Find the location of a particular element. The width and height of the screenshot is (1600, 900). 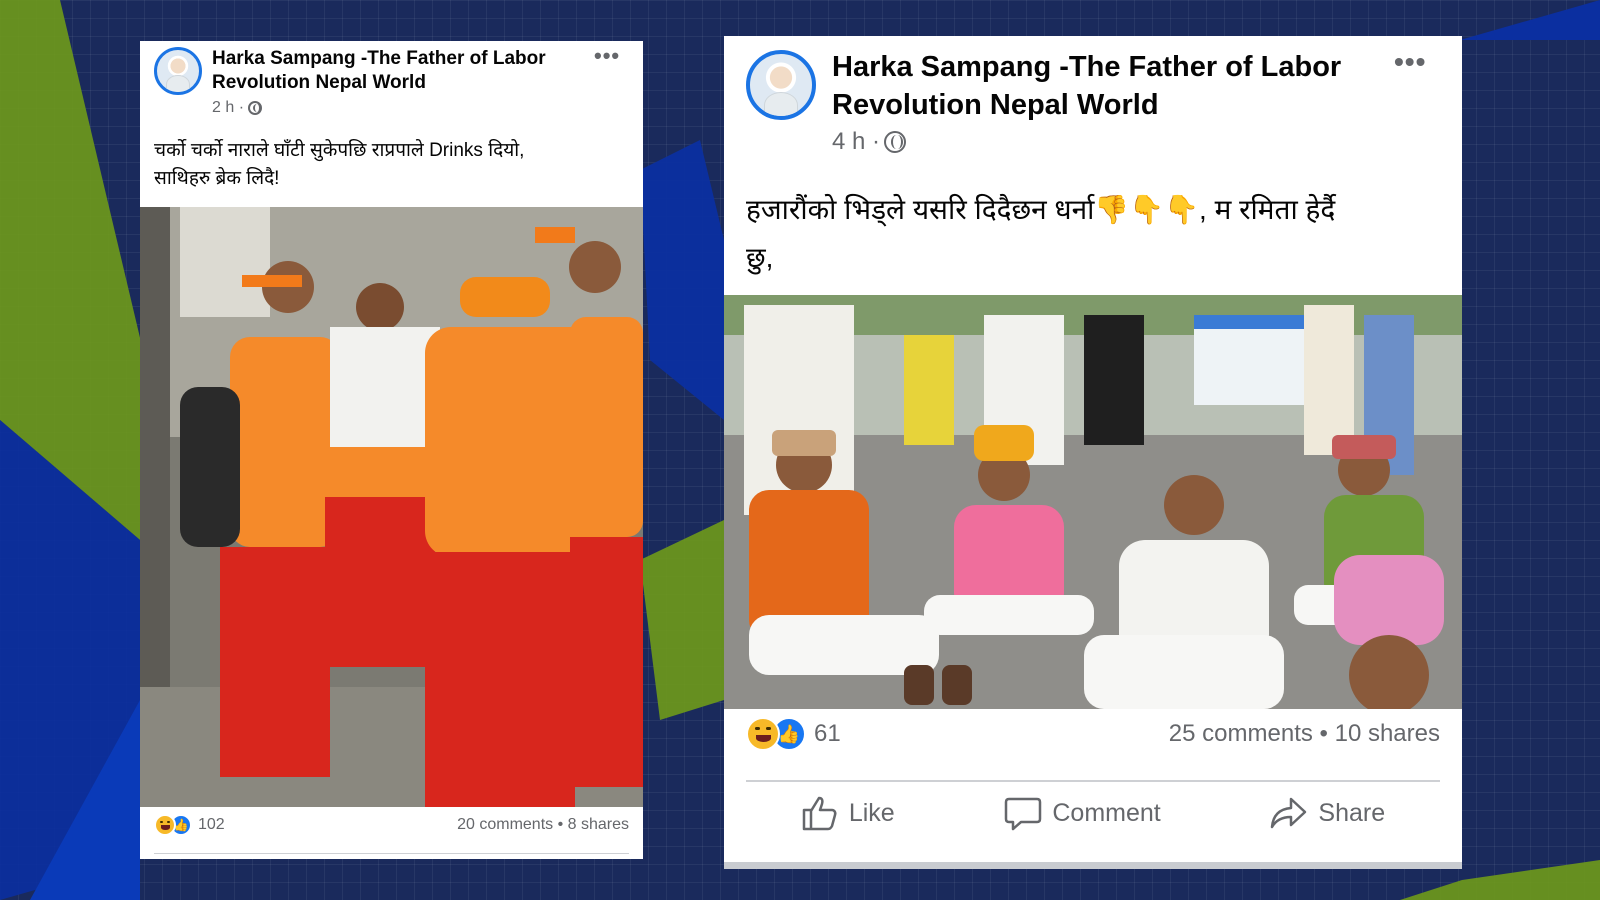

reactions: 👍 61 is located at coordinates (793, 734).